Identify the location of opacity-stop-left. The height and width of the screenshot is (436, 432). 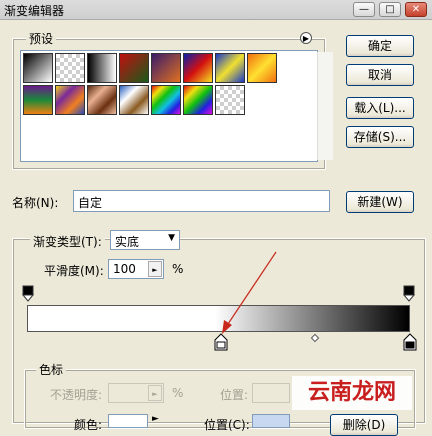
(28, 294).